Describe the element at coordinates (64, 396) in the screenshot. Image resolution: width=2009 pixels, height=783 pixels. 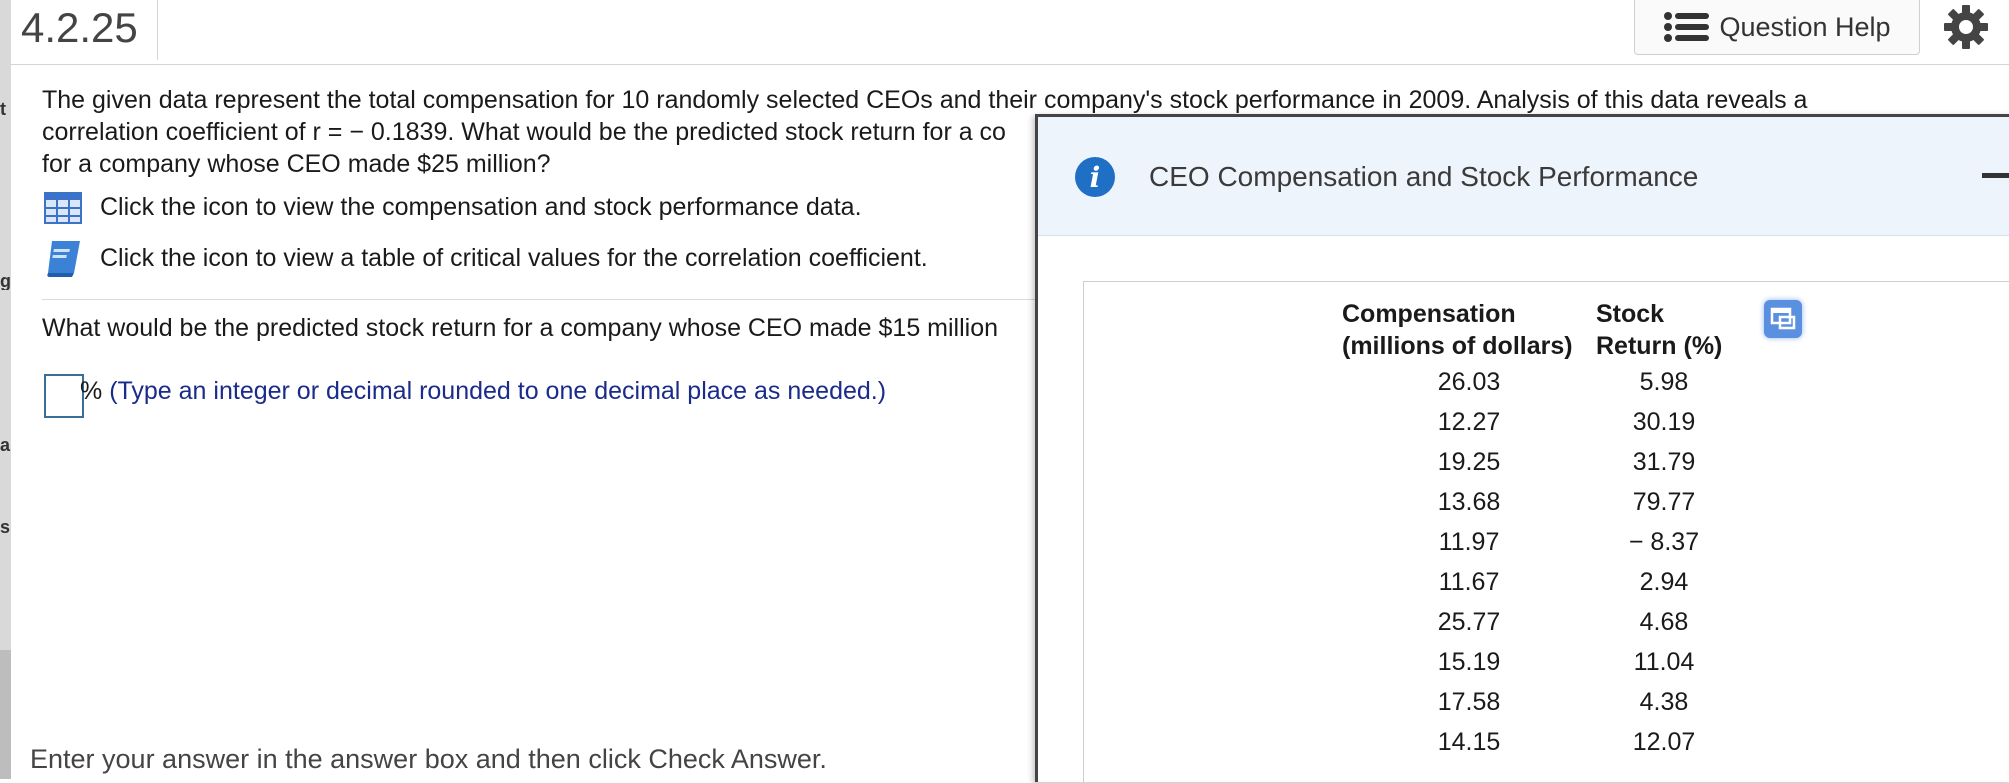
I see `answer-input` at that location.